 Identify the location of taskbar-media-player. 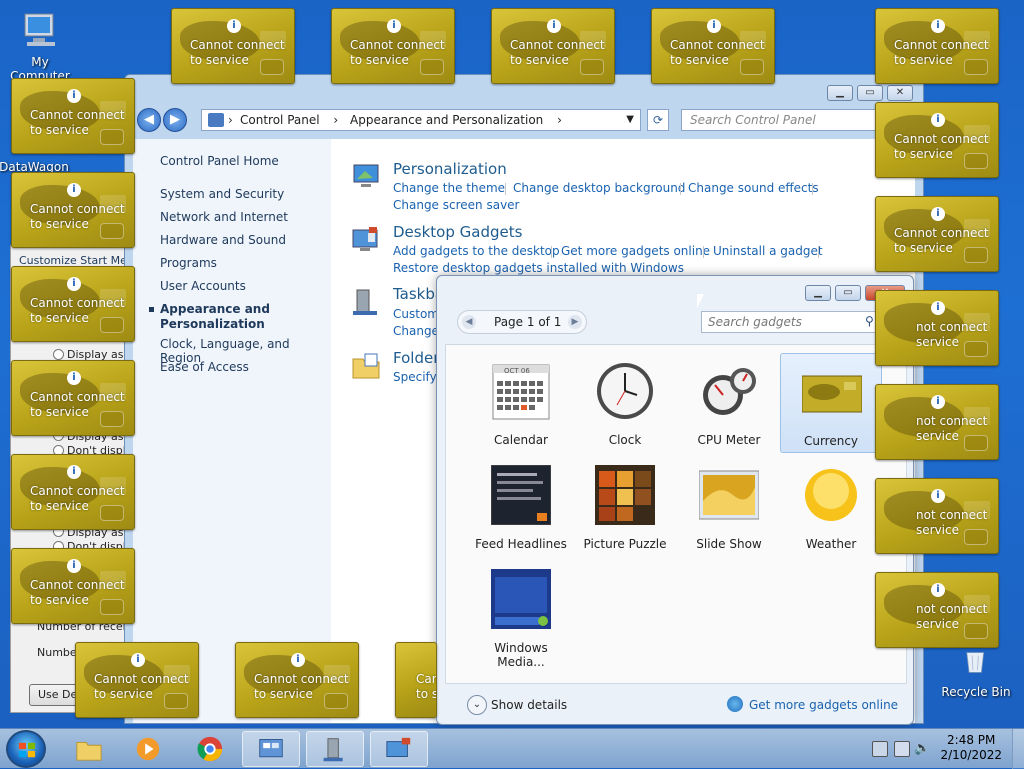
(149, 749).